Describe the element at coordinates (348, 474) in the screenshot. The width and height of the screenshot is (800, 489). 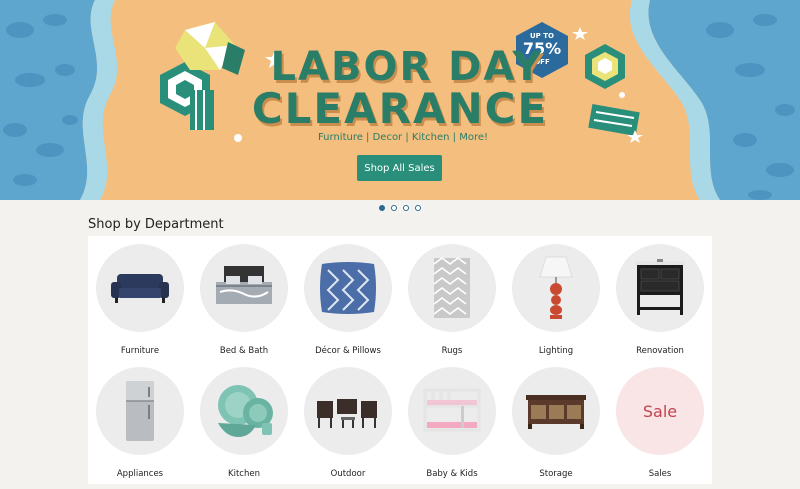
I see `department-label: Outdoor` at that location.